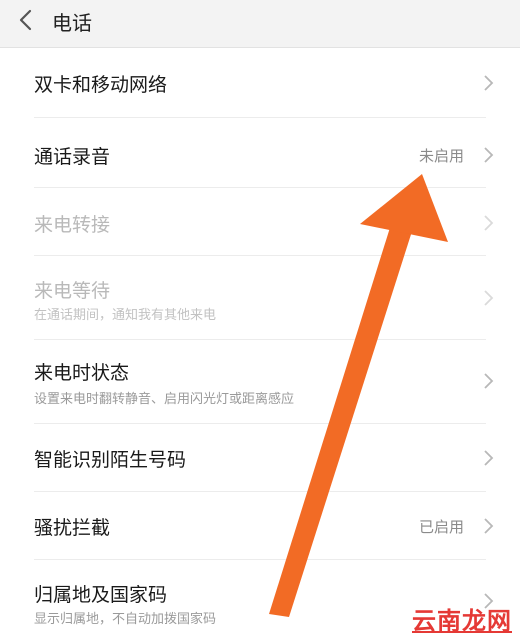  I want to click on settings-row-dual-sim: 双卡和移动网络, so click(260, 83).